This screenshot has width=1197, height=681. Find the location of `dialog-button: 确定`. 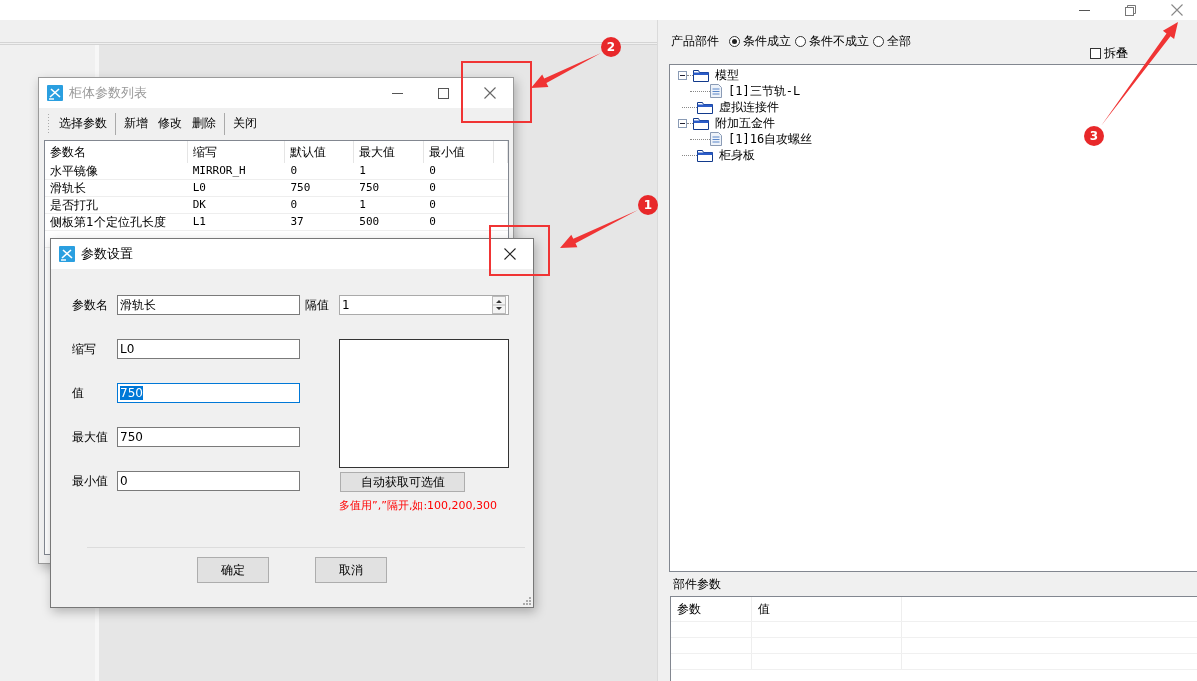

dialog-button: 确定 is located at coordinates (233, 570).